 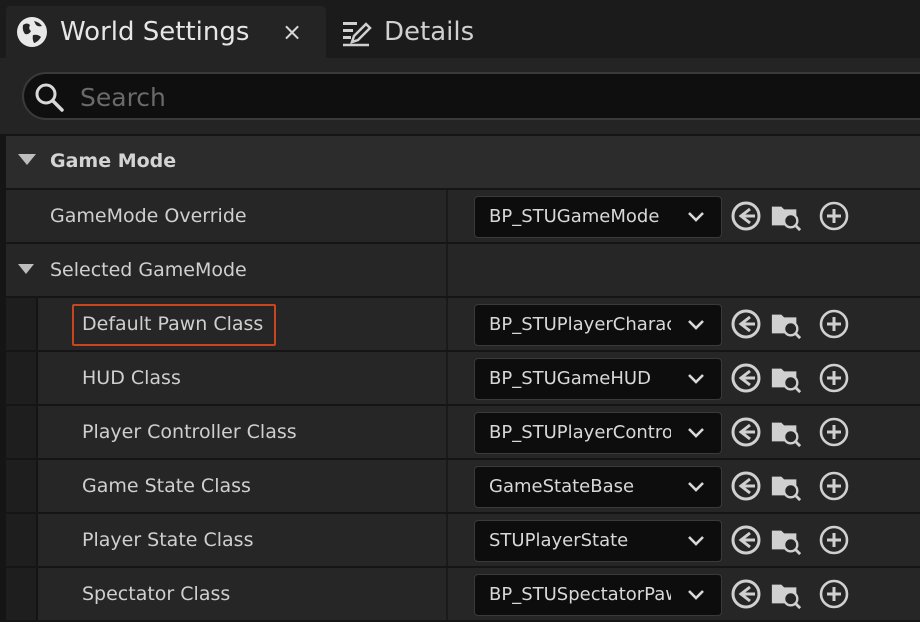 I want to click on value-cell: STUPlayerState, so click(x=684, y=540).